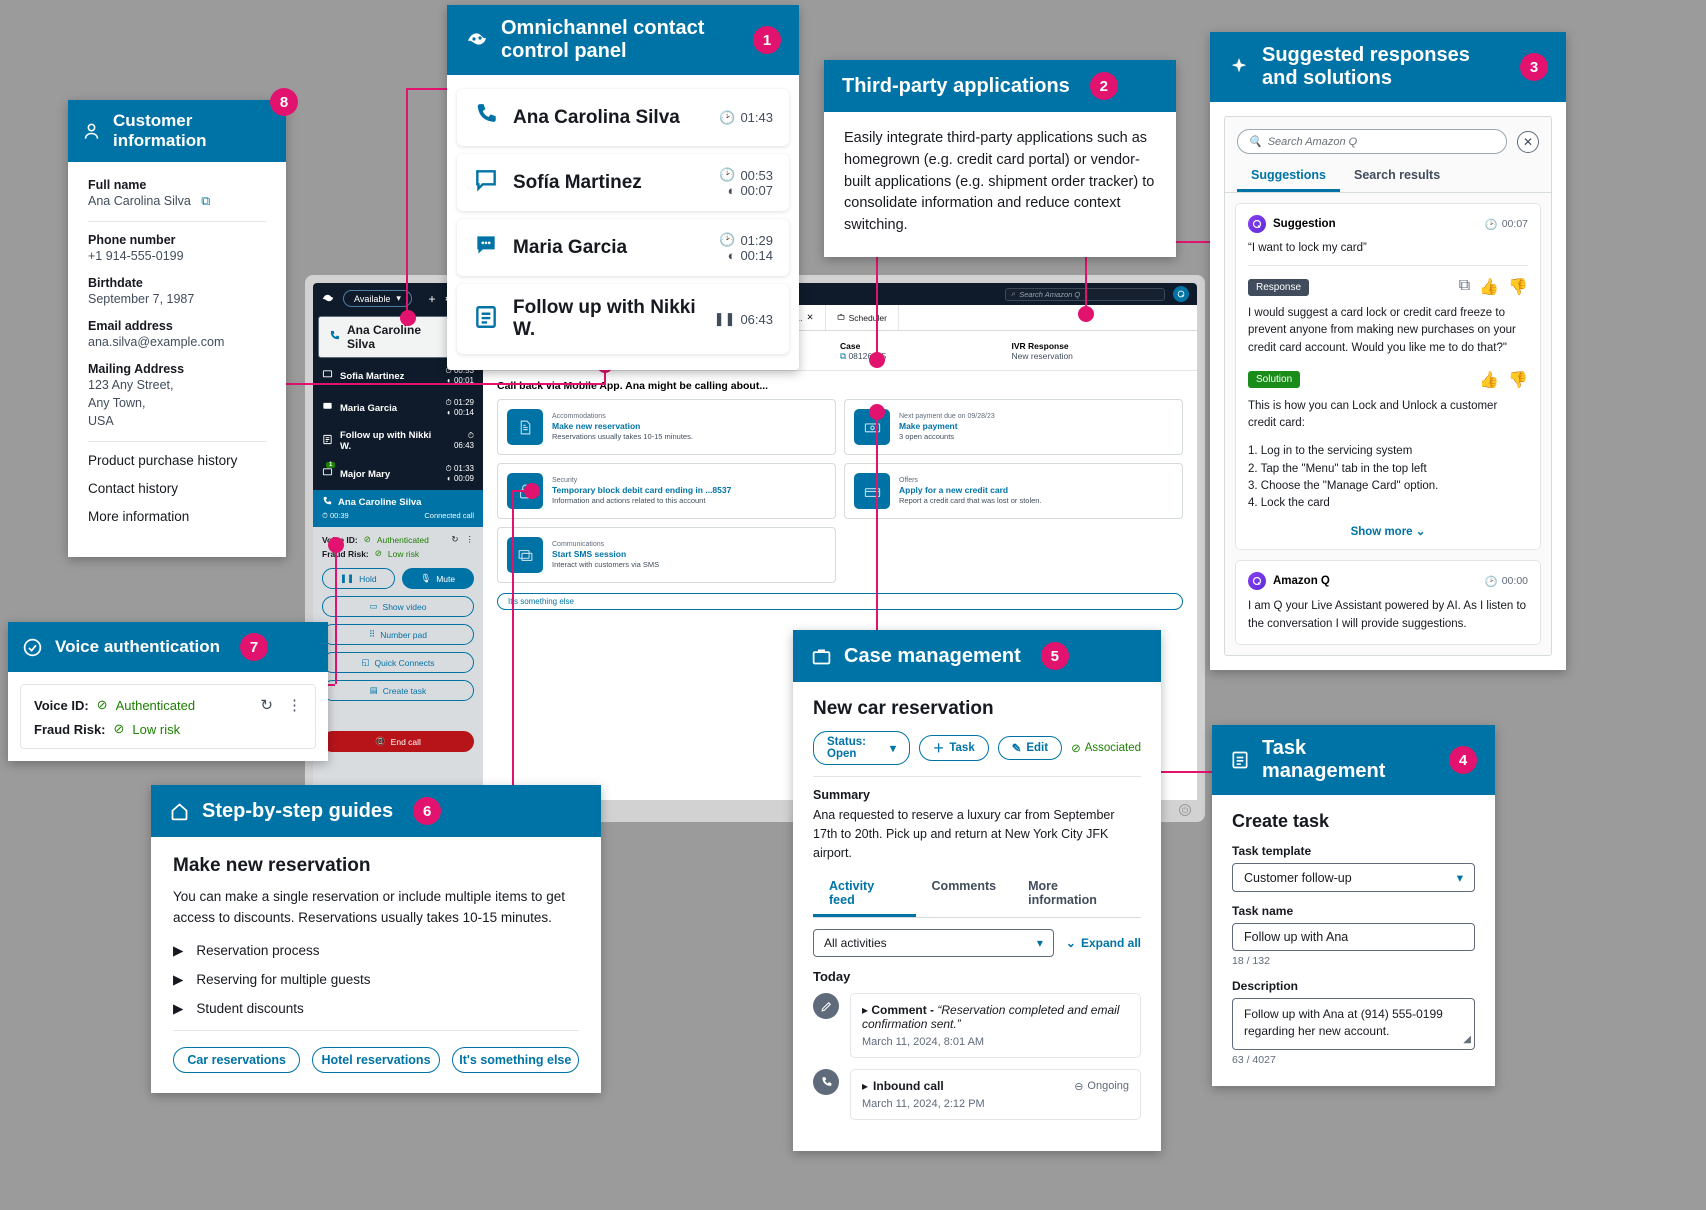  What do you see at coordinates (570, 247) in the screenshot?
I see `contact-name: Maria Garcia` at bounding box center [570, 247].